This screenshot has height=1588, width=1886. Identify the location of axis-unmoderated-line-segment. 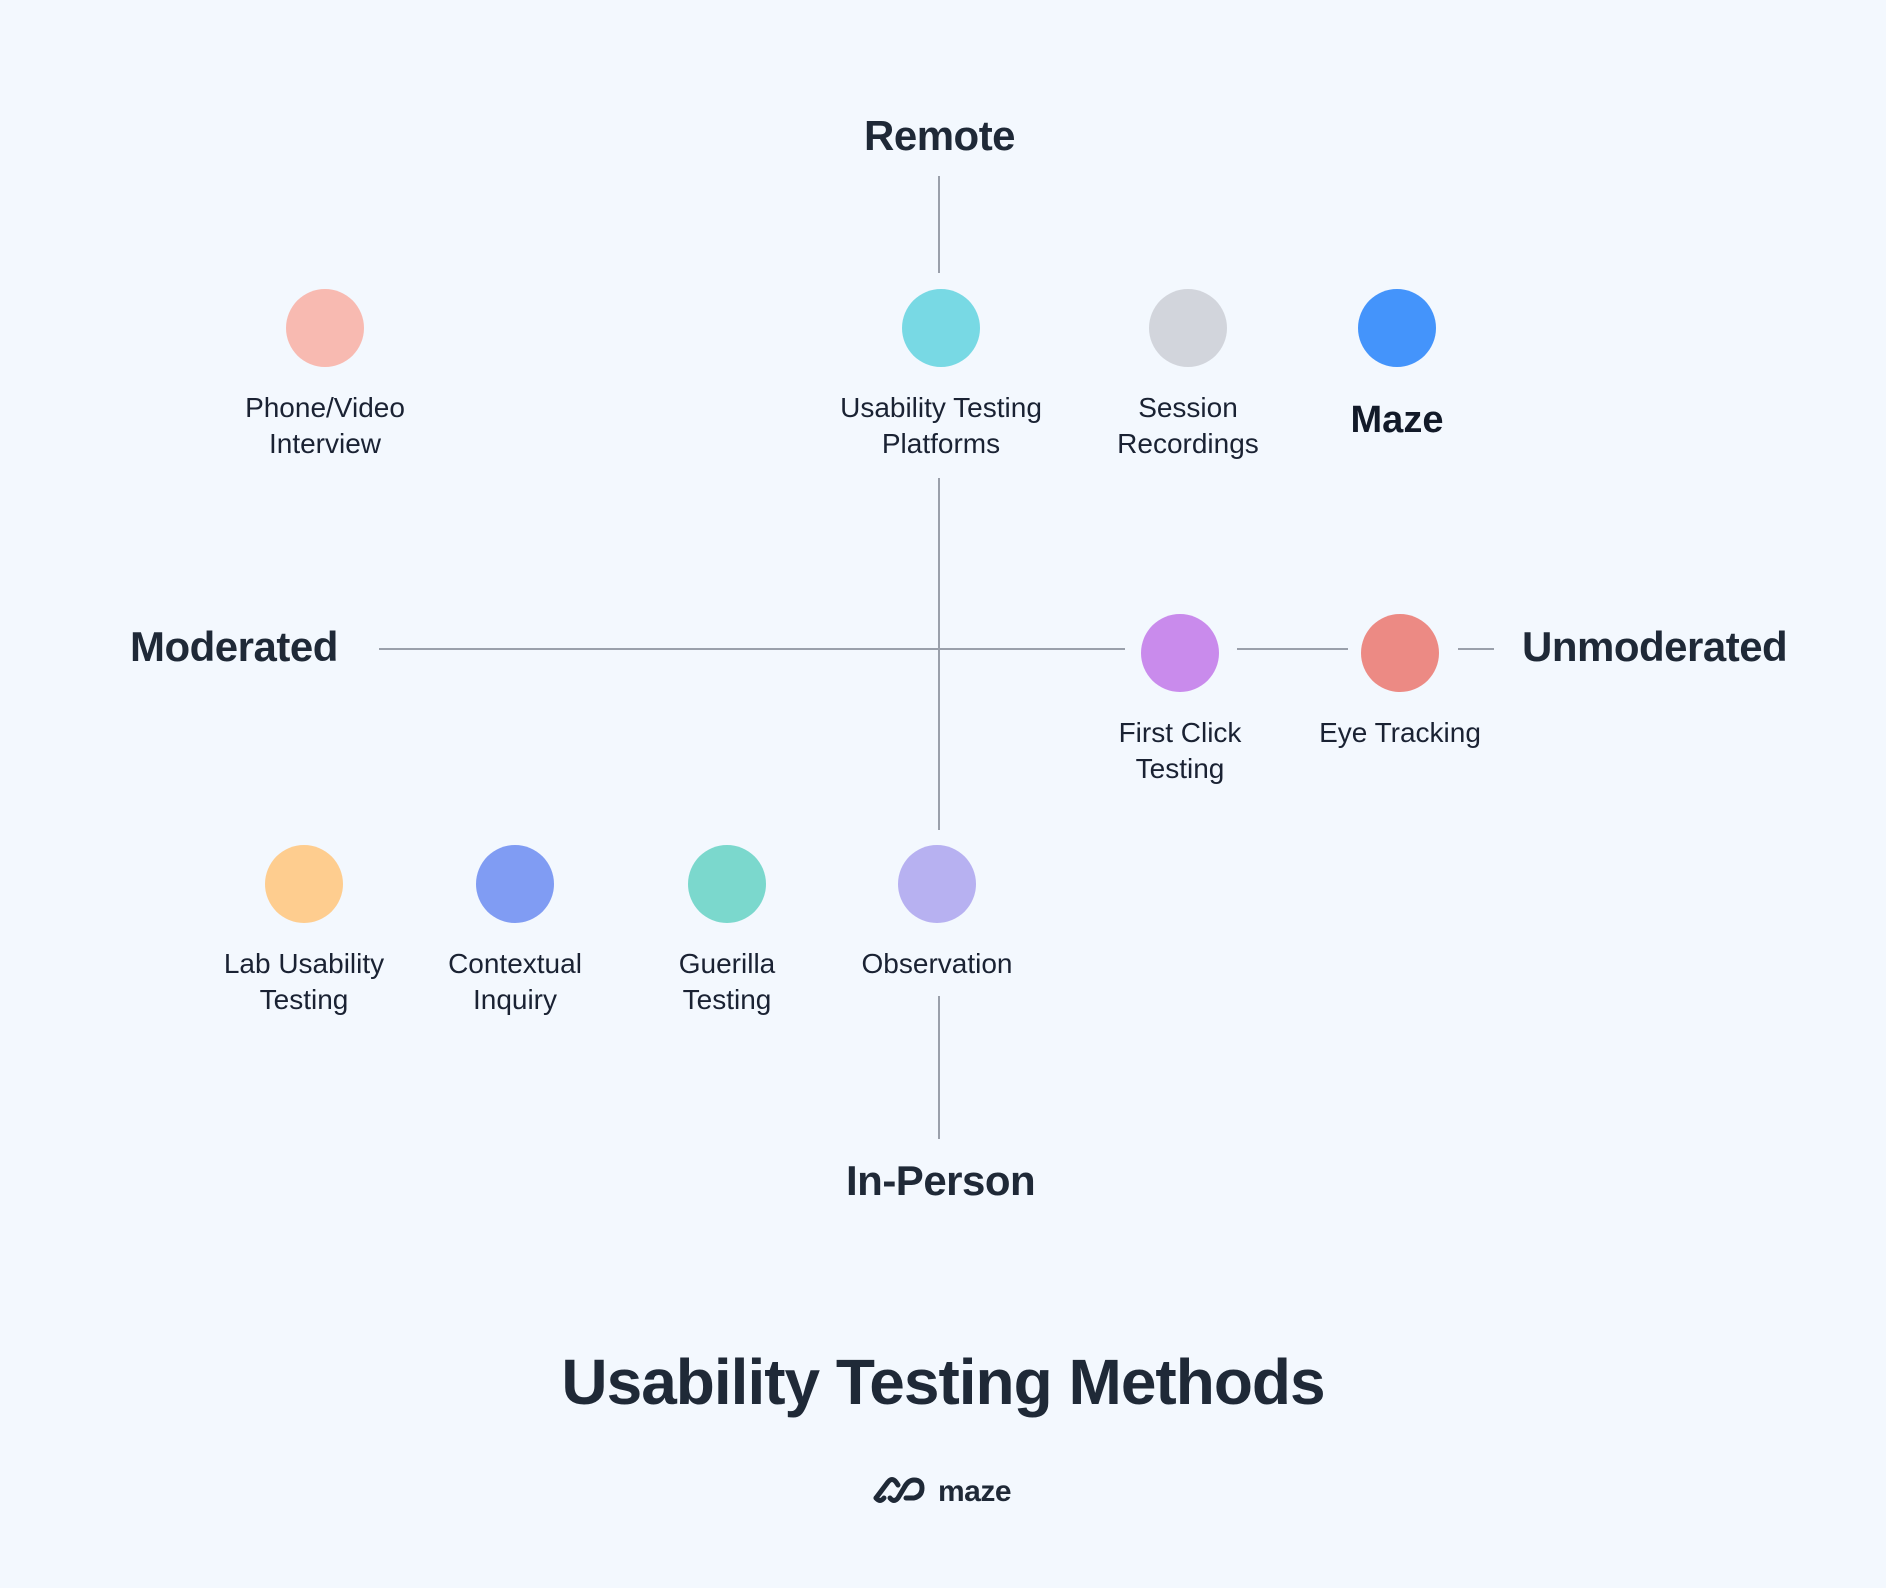
(1292, 649).